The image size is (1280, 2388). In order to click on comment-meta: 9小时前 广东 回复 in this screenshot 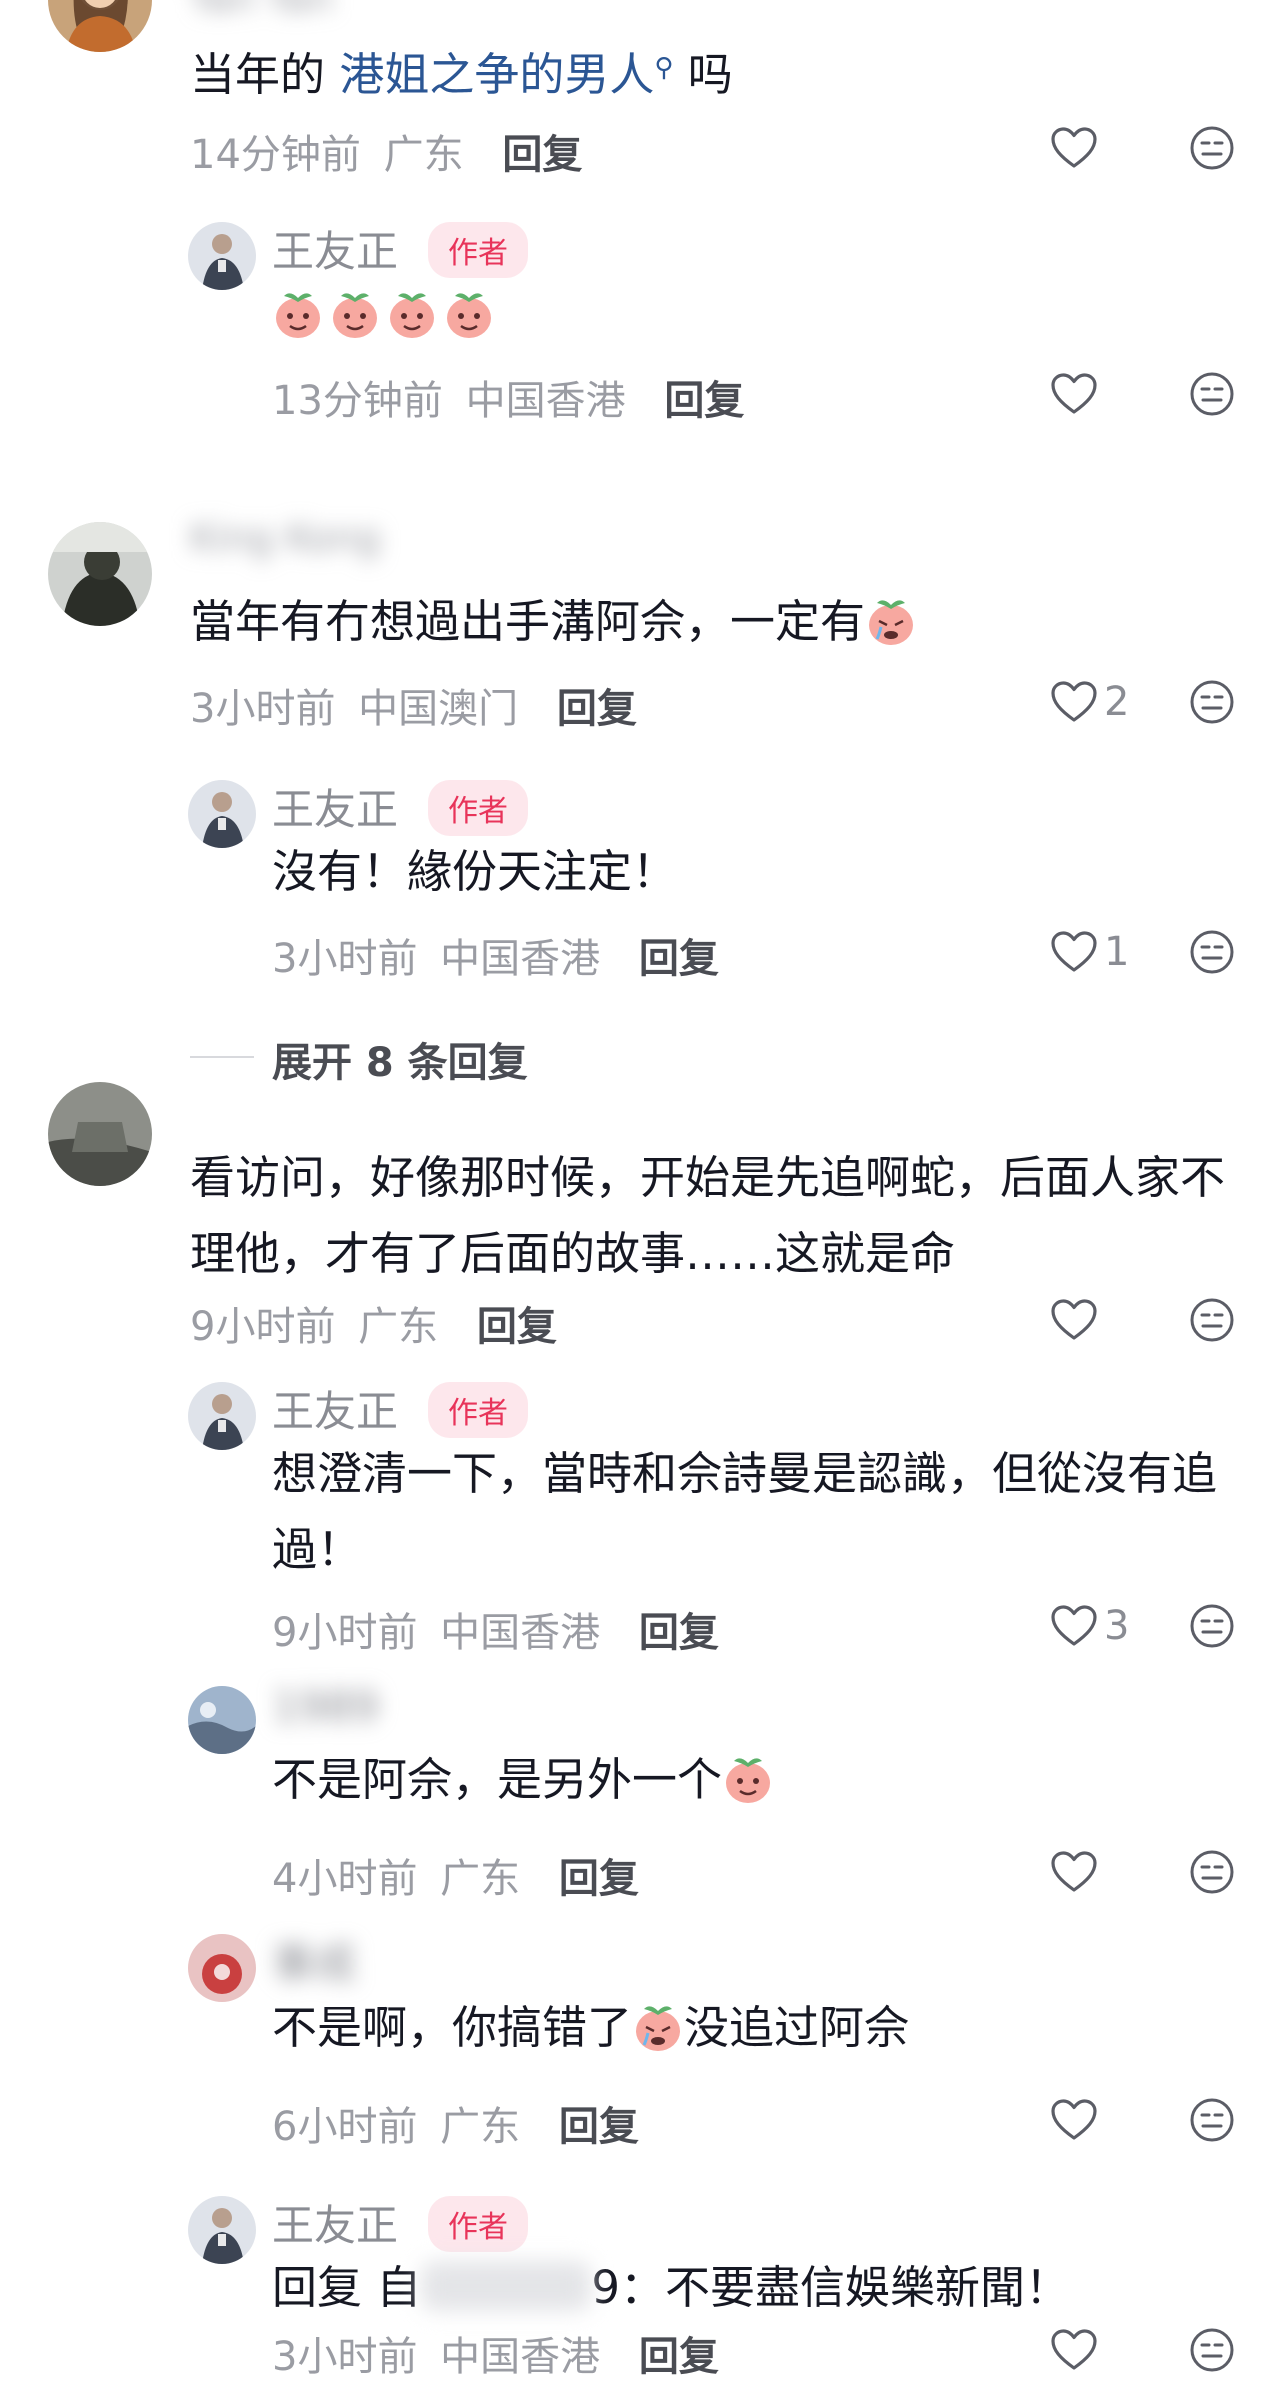, I will do `click(373, 1323)`.